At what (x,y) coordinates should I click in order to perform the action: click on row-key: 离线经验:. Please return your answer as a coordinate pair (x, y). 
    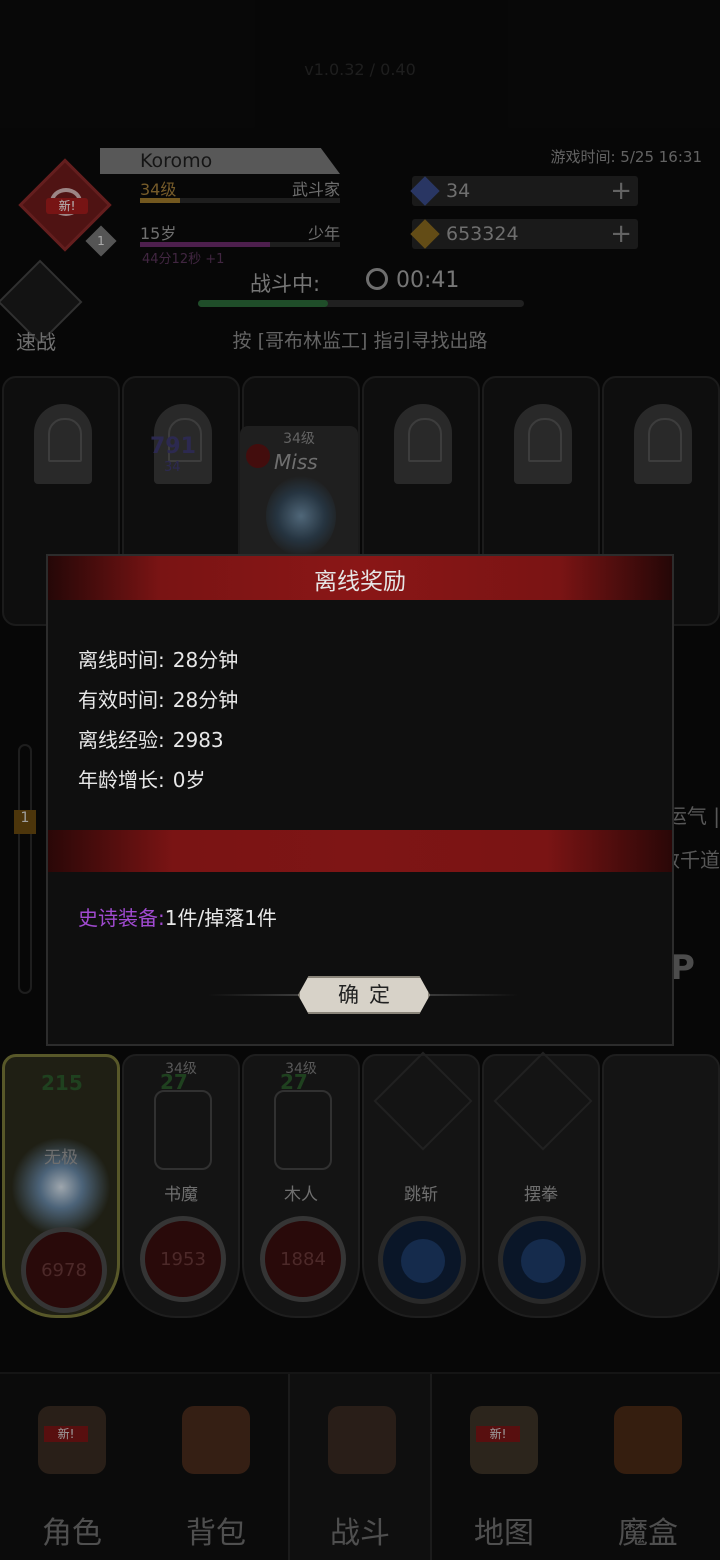
    Looking at the image, I should click on (121, 740).